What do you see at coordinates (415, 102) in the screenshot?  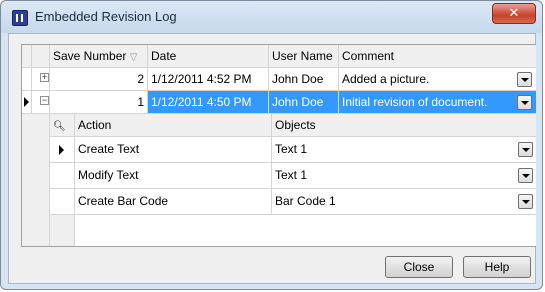 I see `comment-text: Initial revision of document.` at bounding box center [415, 102].